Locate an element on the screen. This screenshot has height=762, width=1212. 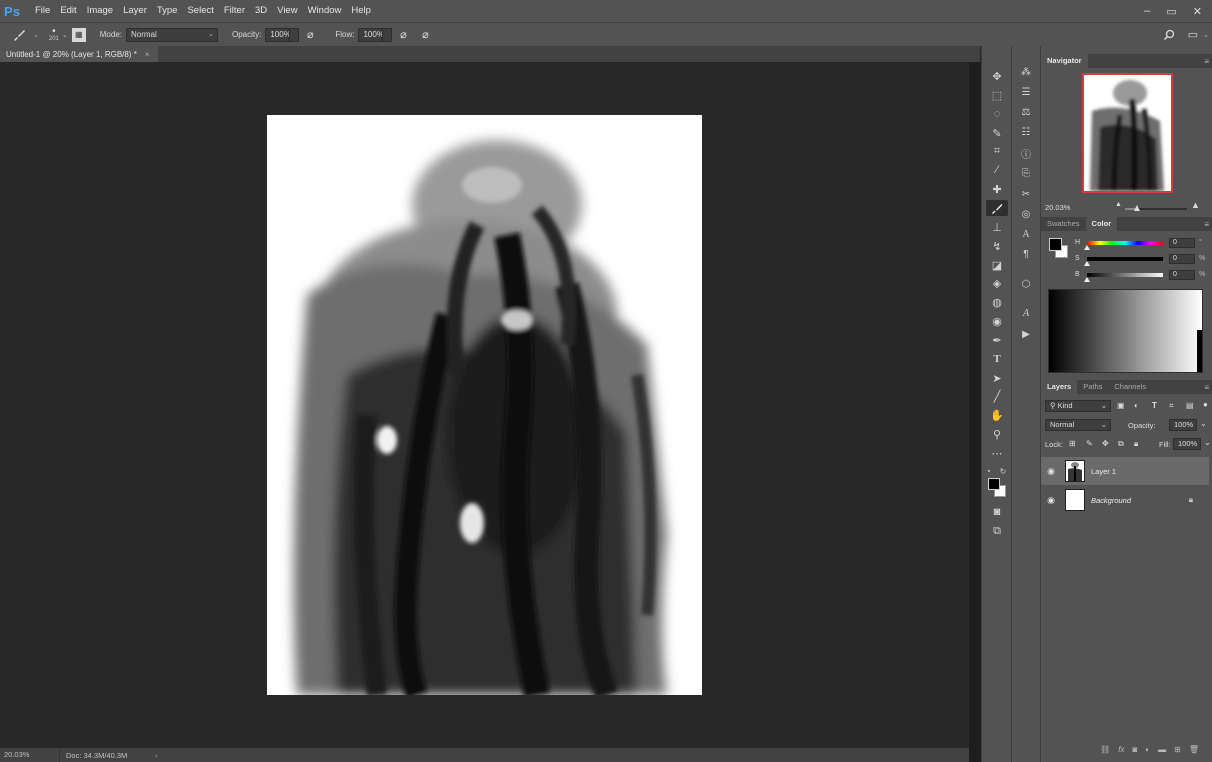
color-menu-icon: ≡ is located at coordinates (1206, 224).